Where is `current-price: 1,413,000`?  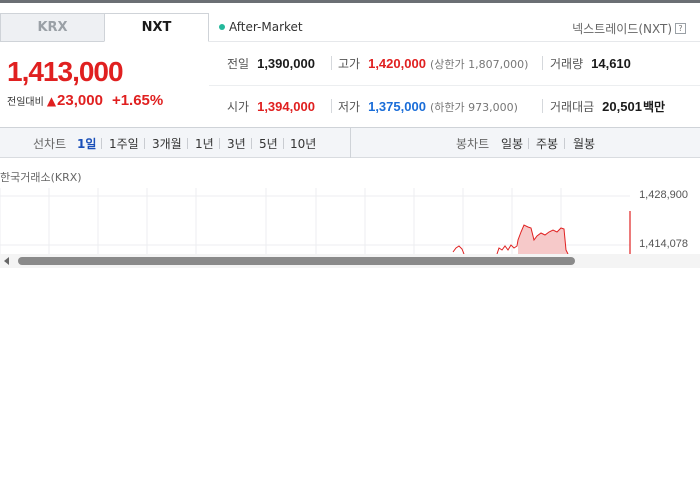
current-price: 1,413,000 is located at coordinates (65, 71).